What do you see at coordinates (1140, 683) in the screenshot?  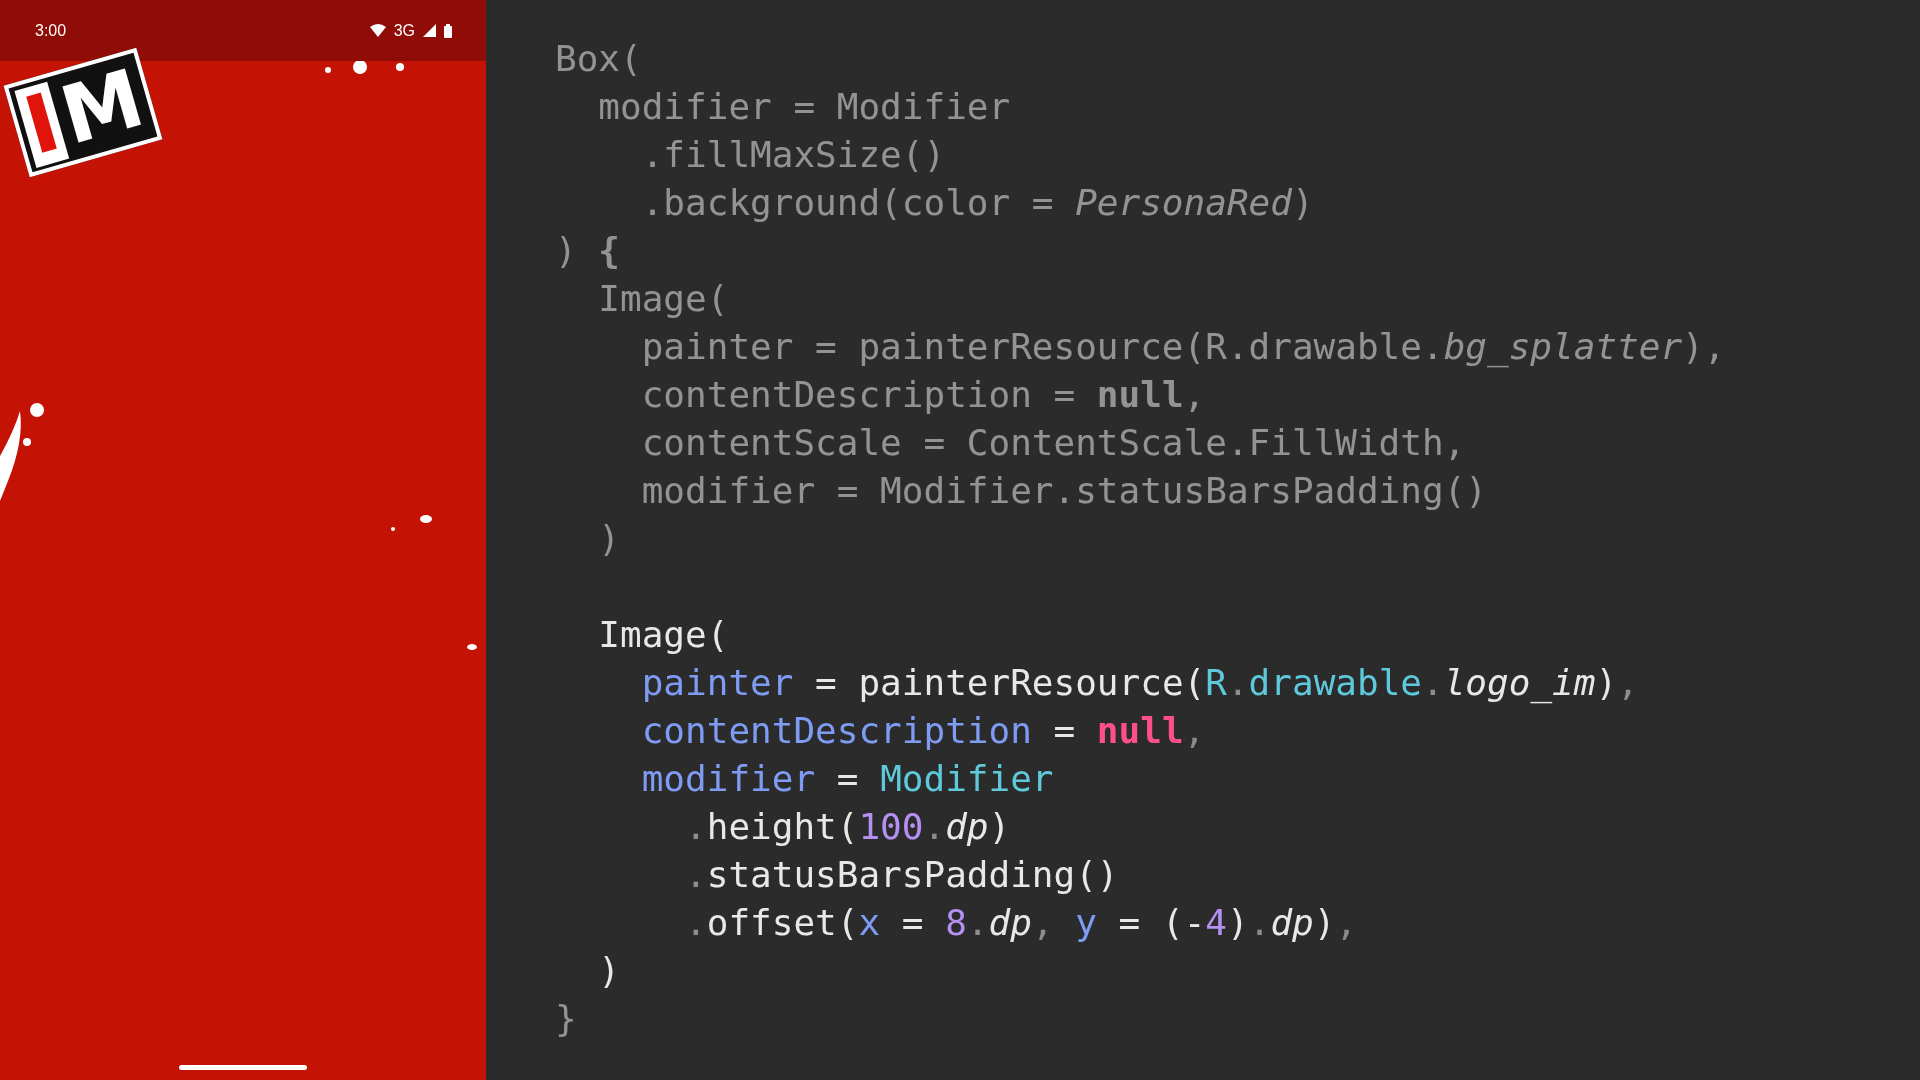 I see `code-line: painter = painterResource(R.drawable.logo_im),` at bounding box center [1140, 683].